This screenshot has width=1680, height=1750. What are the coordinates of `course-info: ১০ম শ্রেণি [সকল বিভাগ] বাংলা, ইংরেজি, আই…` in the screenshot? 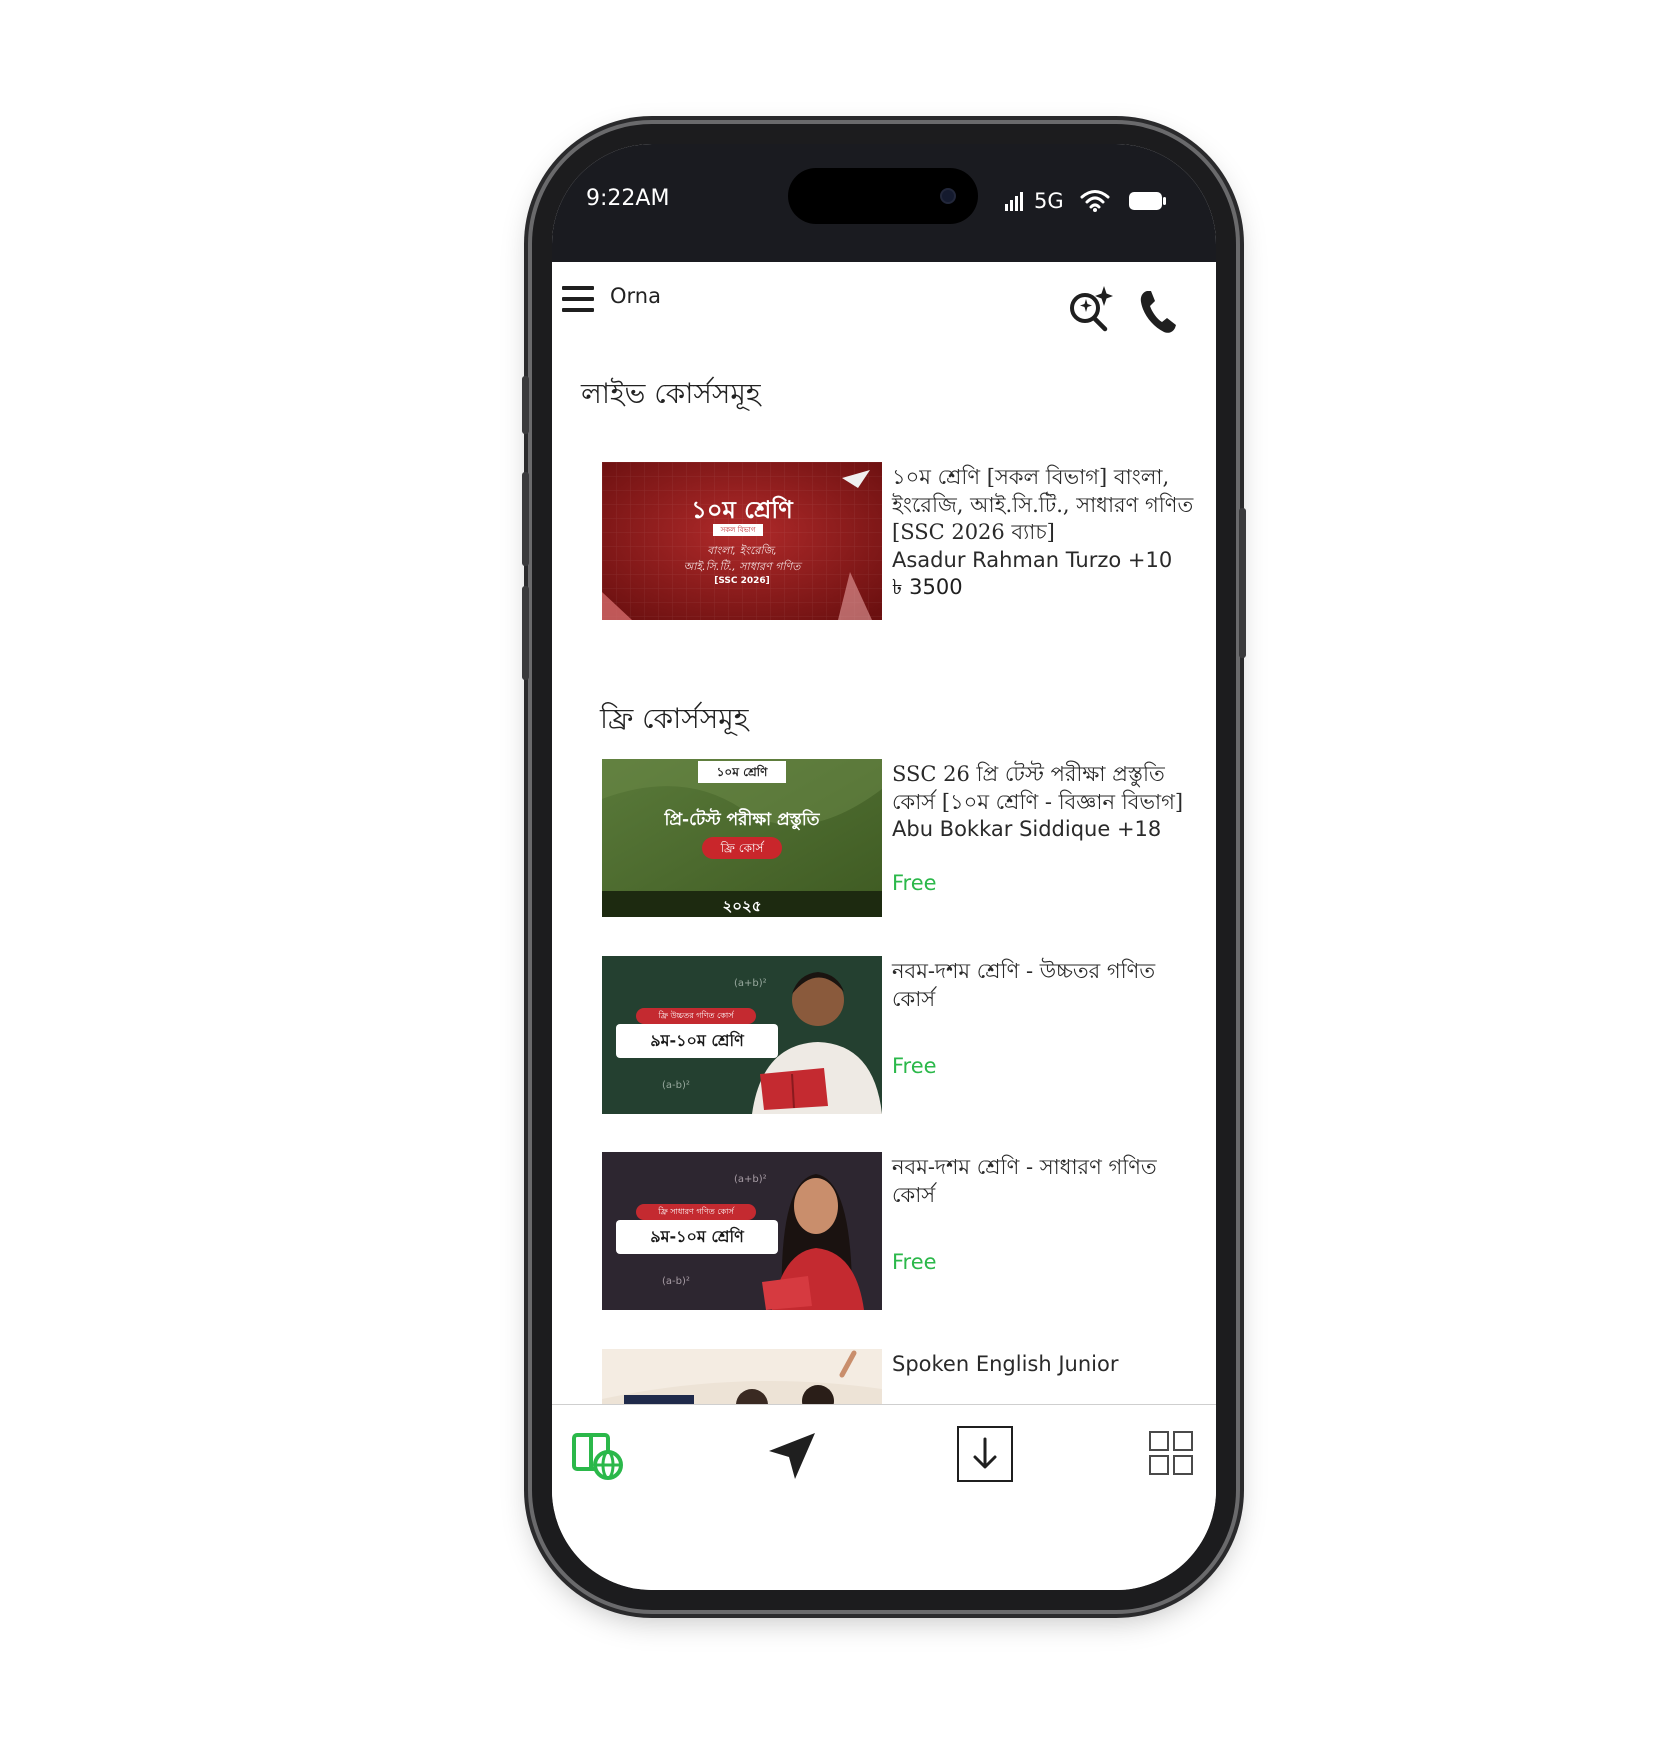 It's located at (1047, 533).